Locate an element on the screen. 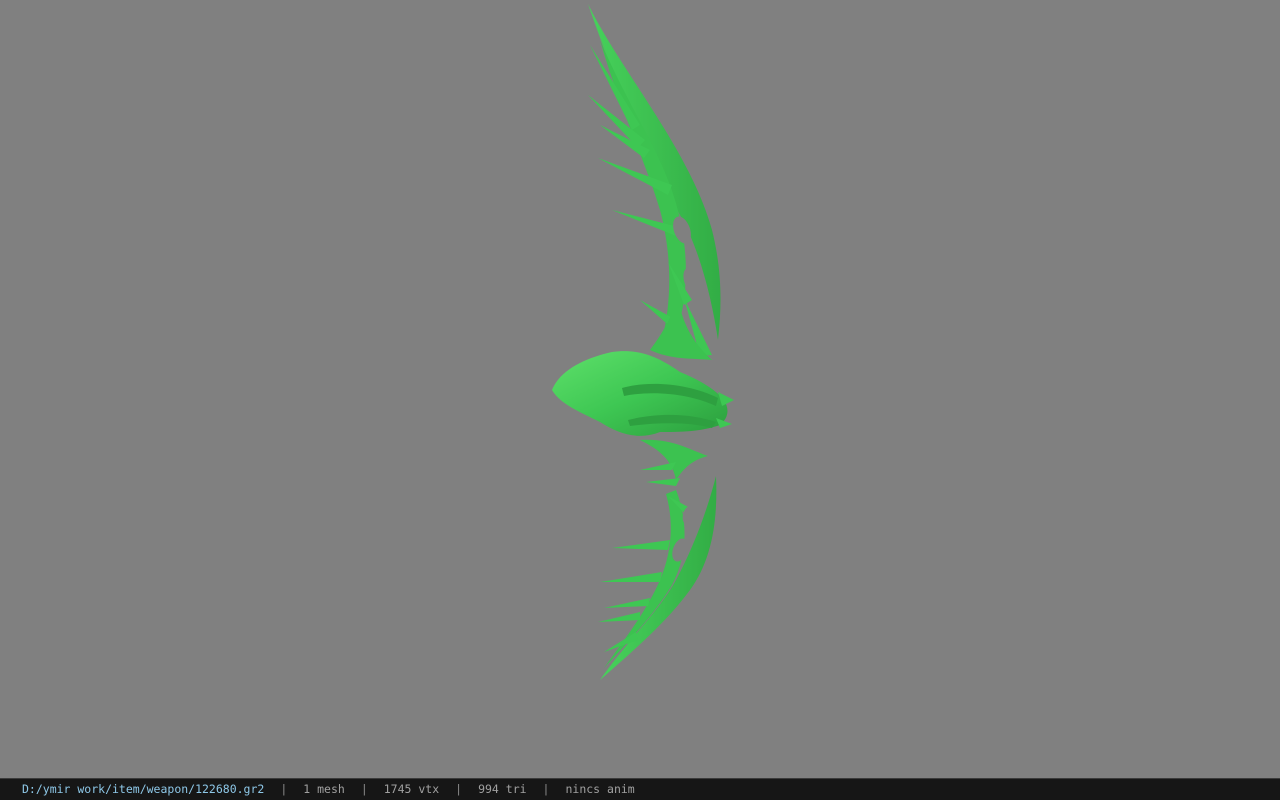  file-path: D:/ymir work/item/weapon/122680.gr2 is located at coordinates (143, 789).